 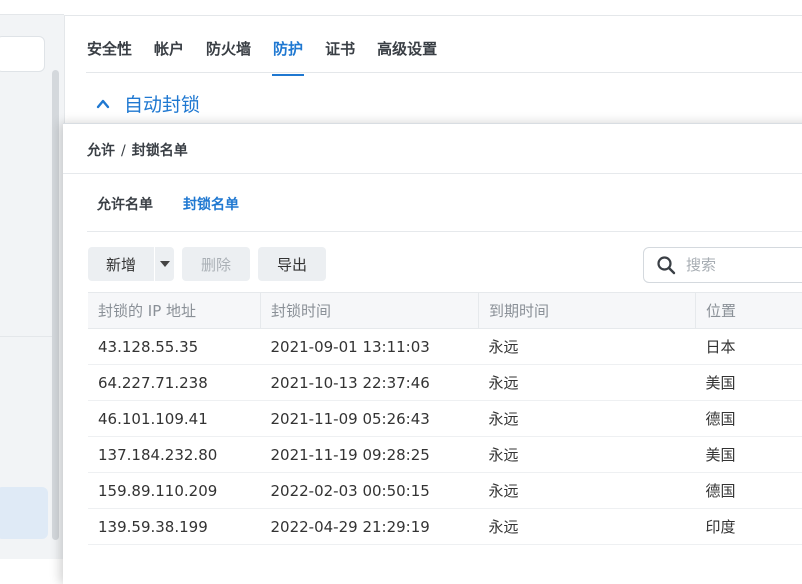 I want to click on column-header-ip: 封锁的 IP 地址, so click(x=174, y=311).